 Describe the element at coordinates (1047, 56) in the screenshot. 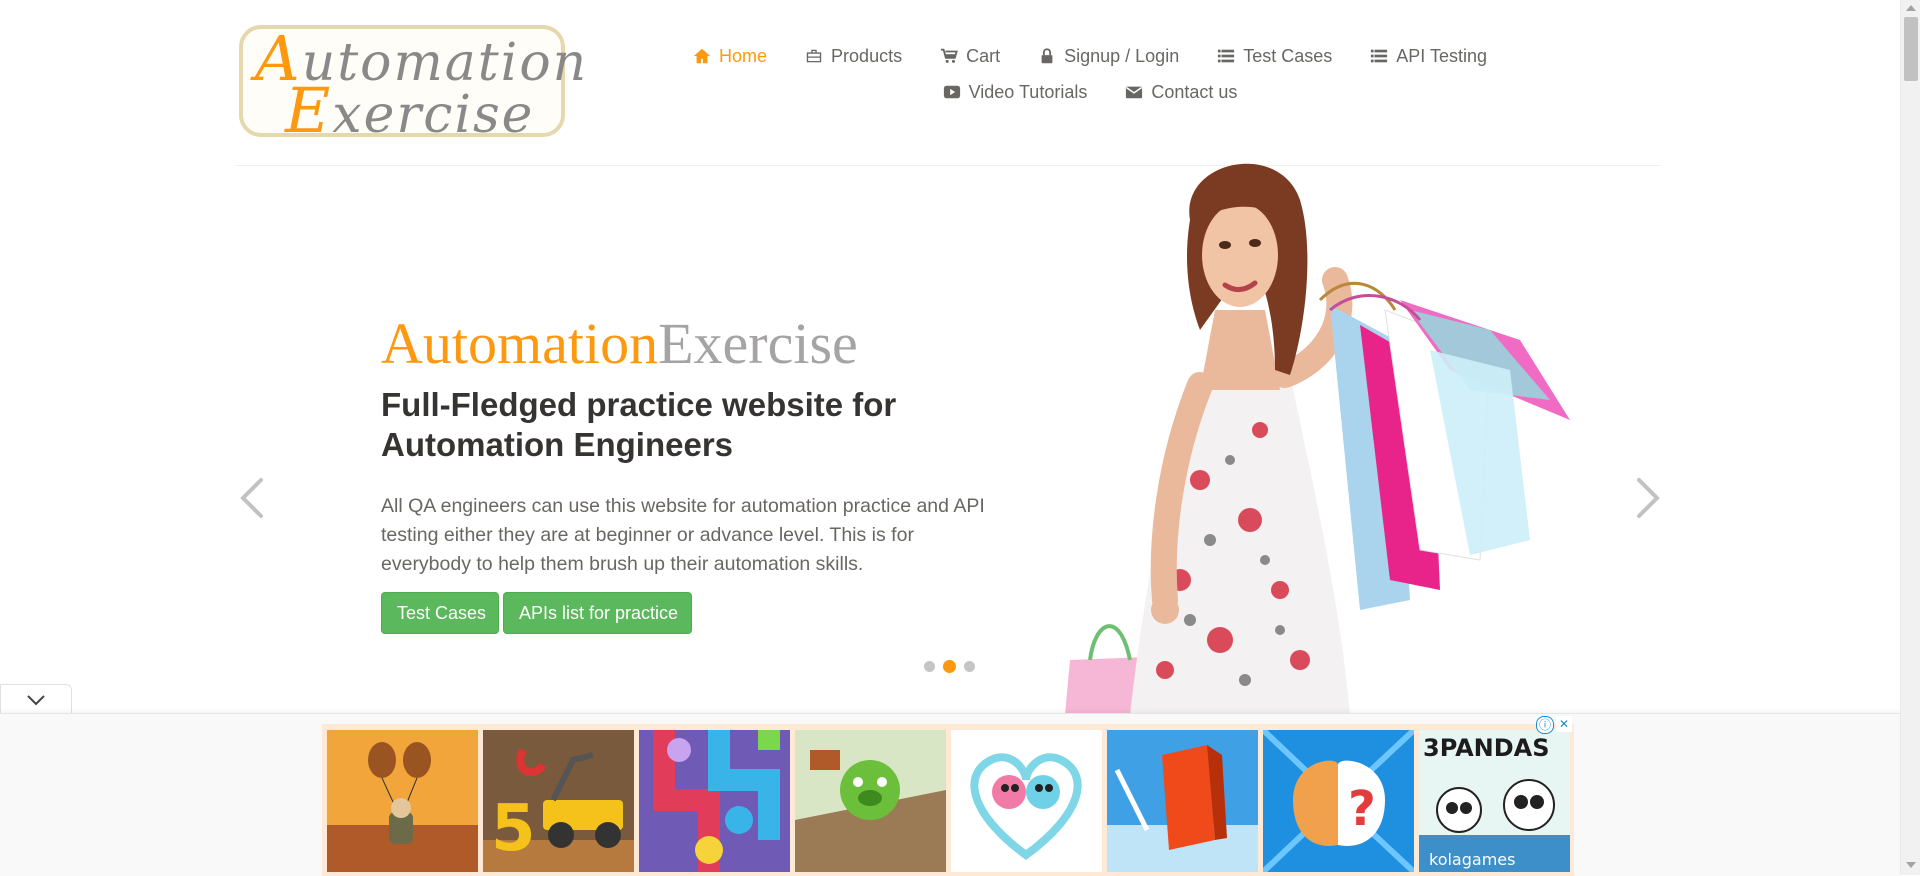

I see `lock-icon` at that location.